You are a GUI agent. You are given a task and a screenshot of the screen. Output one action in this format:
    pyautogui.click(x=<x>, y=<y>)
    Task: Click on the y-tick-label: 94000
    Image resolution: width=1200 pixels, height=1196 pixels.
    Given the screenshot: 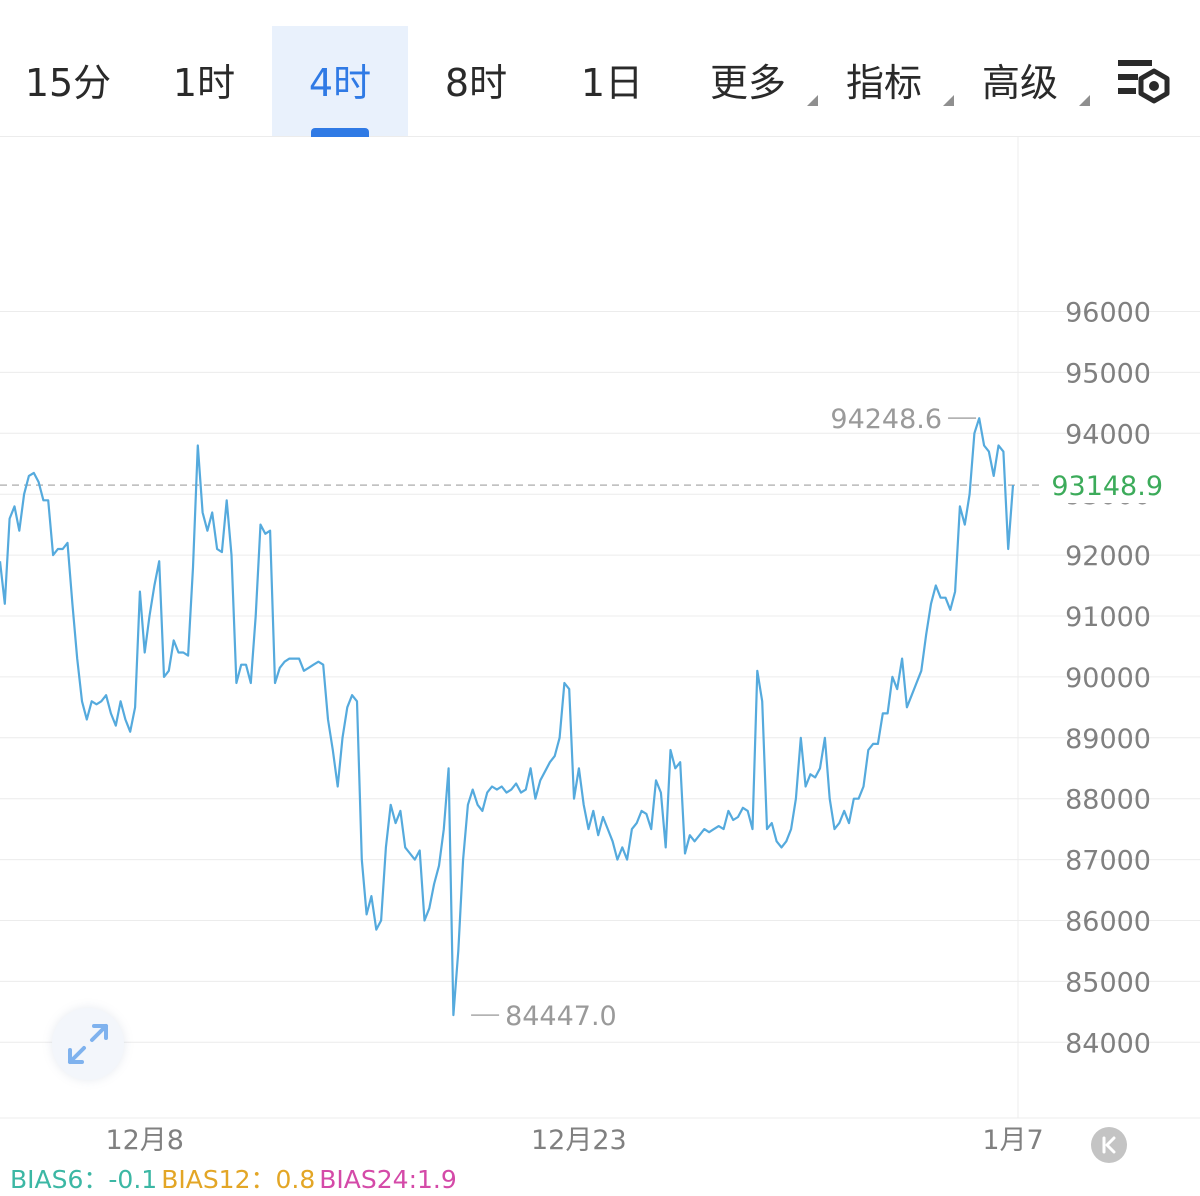 What is the action you would take?
    pyautogui.click(x=1108, y=434)
    